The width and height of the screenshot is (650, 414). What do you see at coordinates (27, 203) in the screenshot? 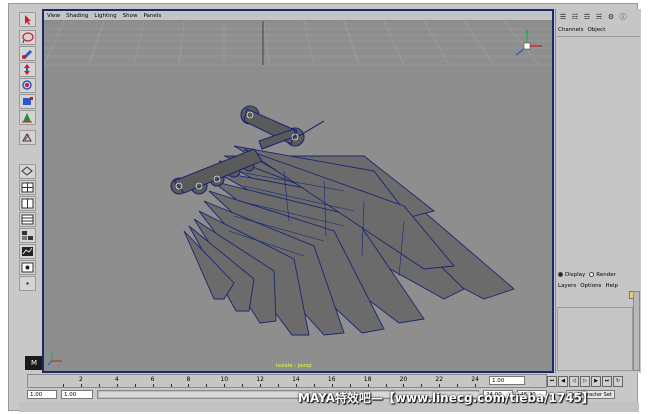
I see `layout-two-icon` at bounding box center [27, 203].